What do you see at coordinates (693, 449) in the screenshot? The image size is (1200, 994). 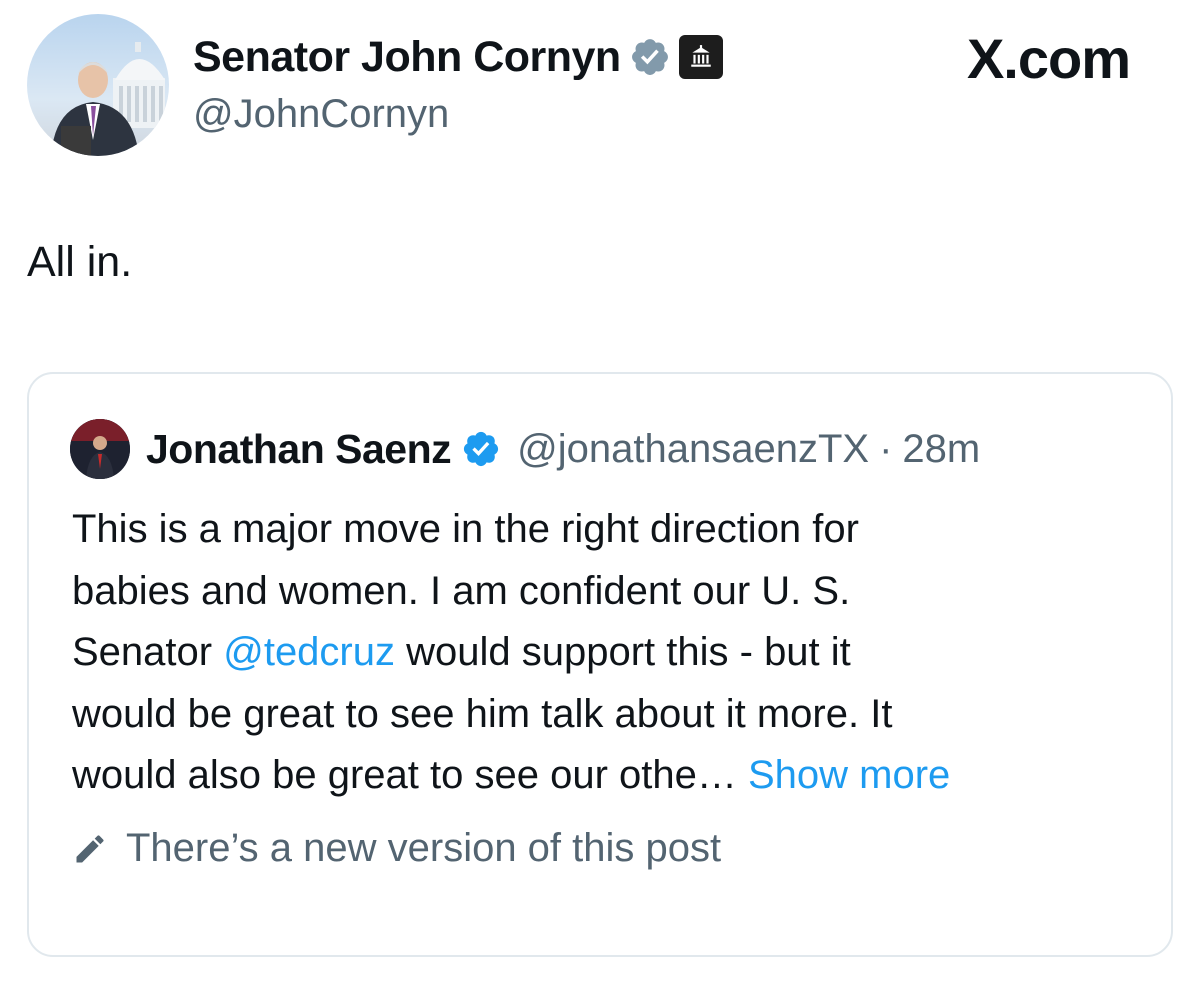 I see `quoted-author-handle: @jonathansaenzTX` at bounding box center [693, 449].